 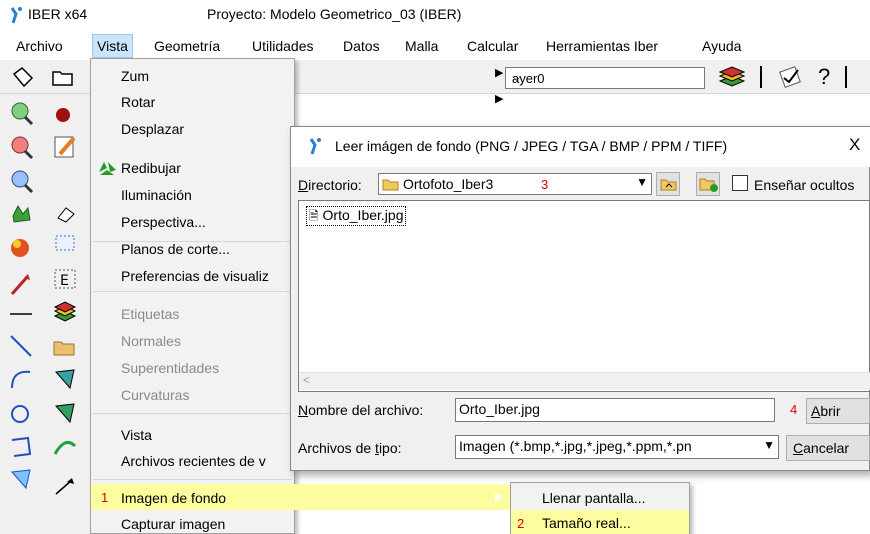 What do you see at coordinates (65, 413) in the screenshot?
I see `surface-alt-icon` at bounding box center [65, 413].